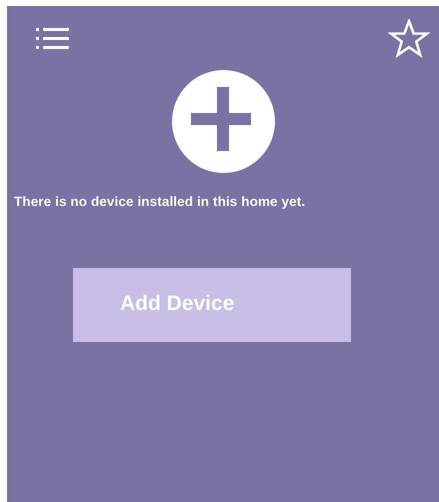 This screenshot has height=502, width=439. I want to click on empty-message: There is no device installed in this home yet., so click(160, 202).